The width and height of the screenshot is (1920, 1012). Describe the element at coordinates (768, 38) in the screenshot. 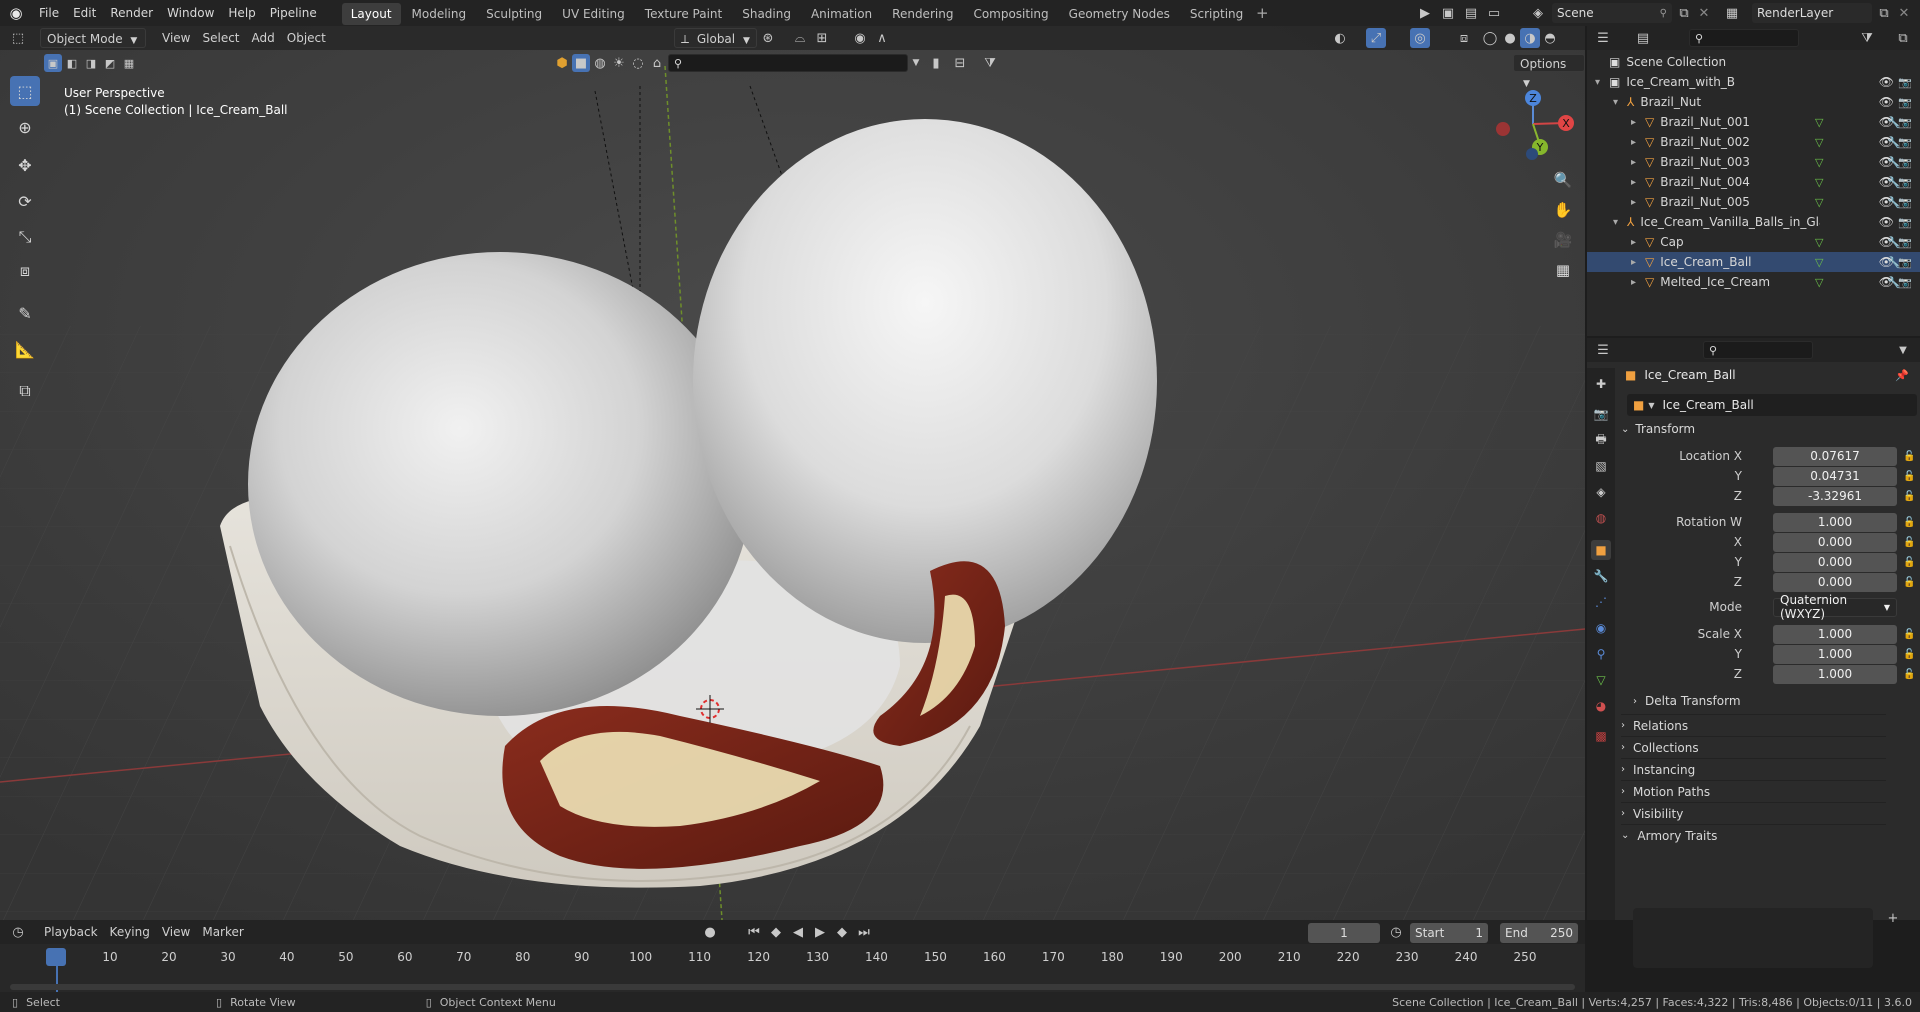

I see `pivot-icon: ⊛` at that location.